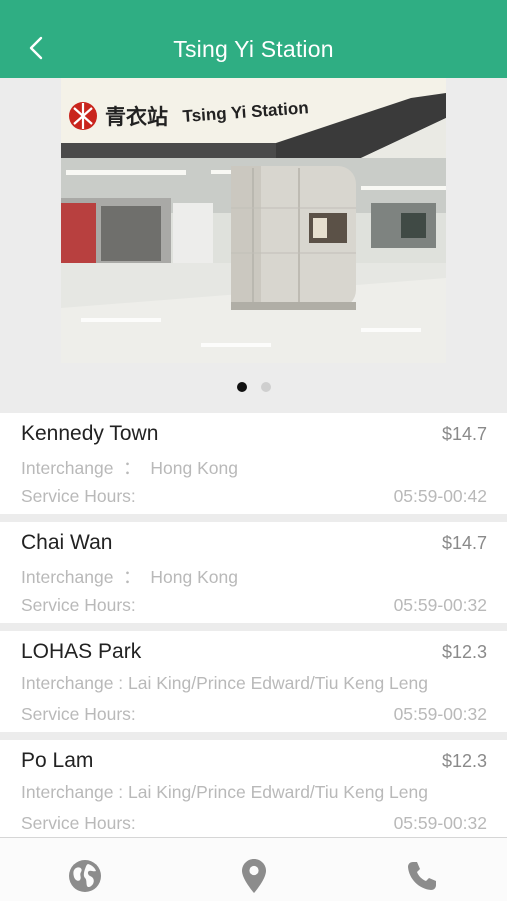 The height and width of the screenshot is (901, 507). What do you see at coordinates (57, 760) in the screenshot?
I see `destination-name: Po Lam` at bounding box center [57, 760].